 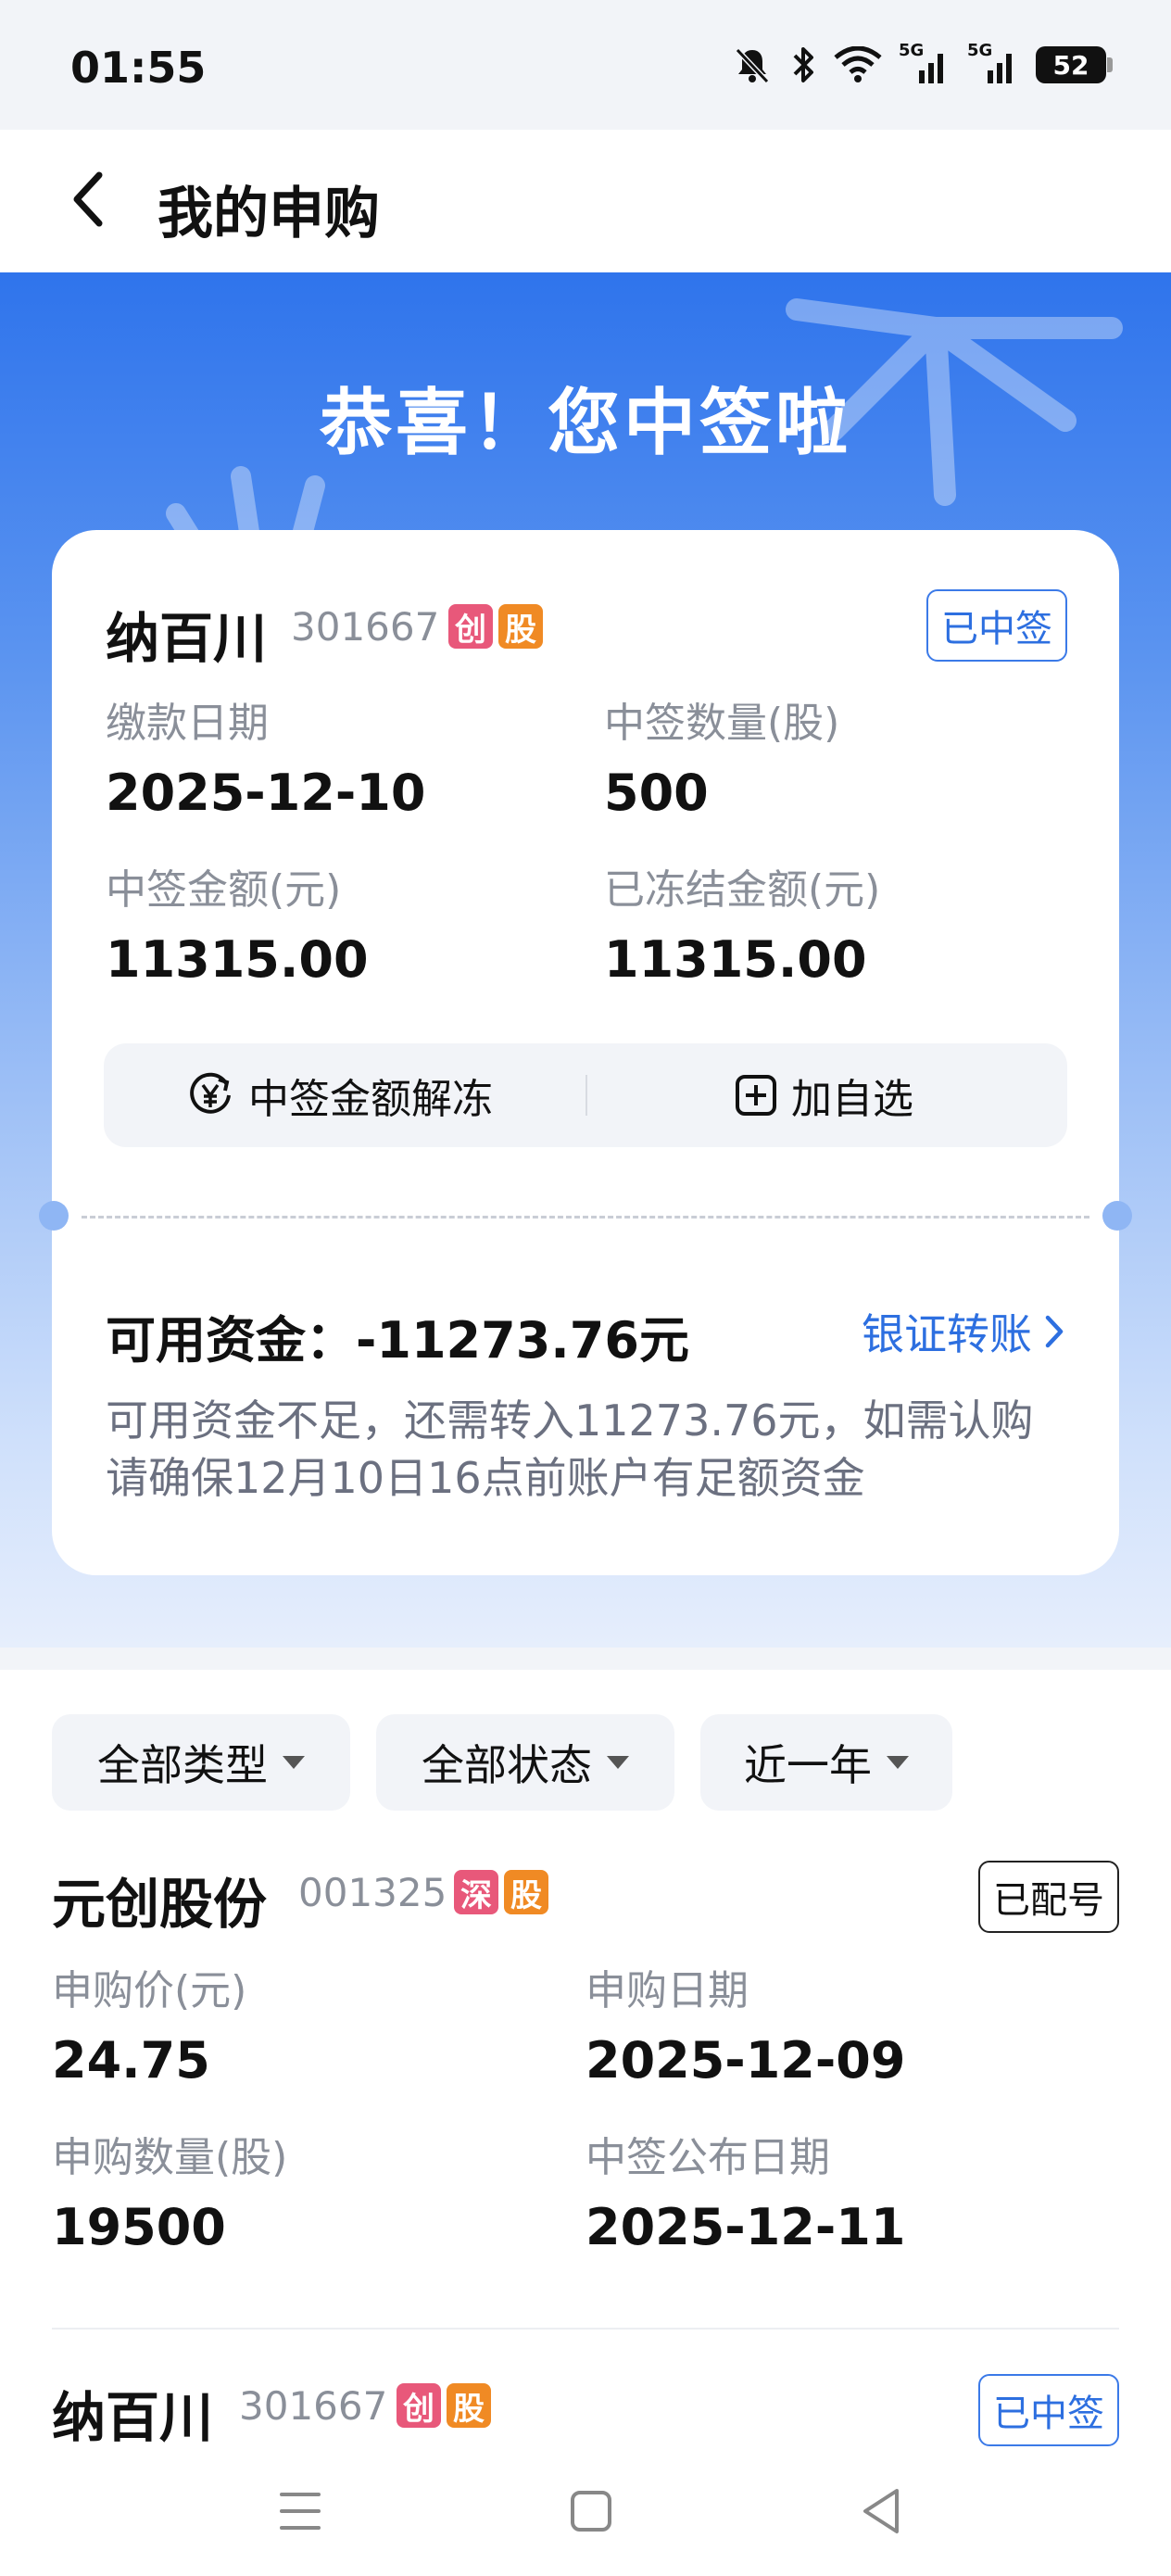 I want to click on menu-icon, so click(x=300, y=2511).